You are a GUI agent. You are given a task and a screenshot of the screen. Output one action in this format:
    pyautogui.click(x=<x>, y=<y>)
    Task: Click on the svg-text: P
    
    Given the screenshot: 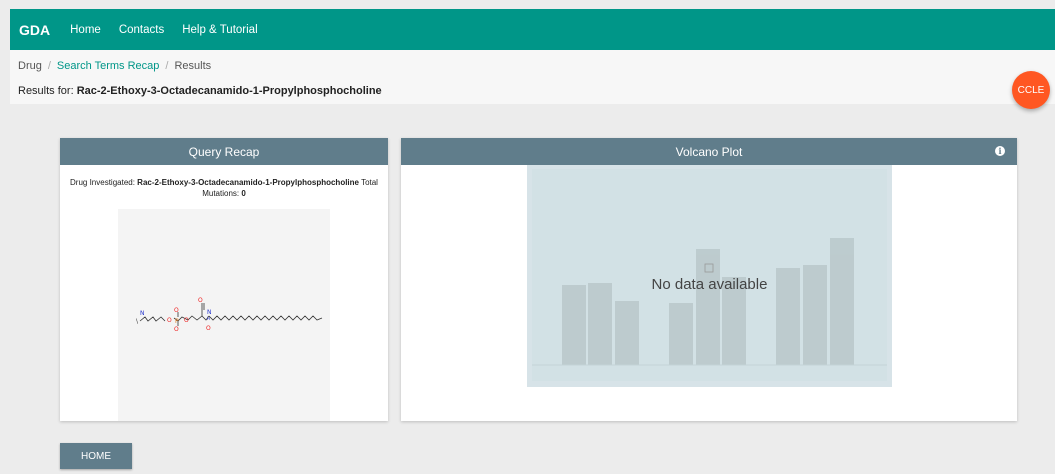 What is the action you would take?
    pyautogui.click(x=177, y=321)
    